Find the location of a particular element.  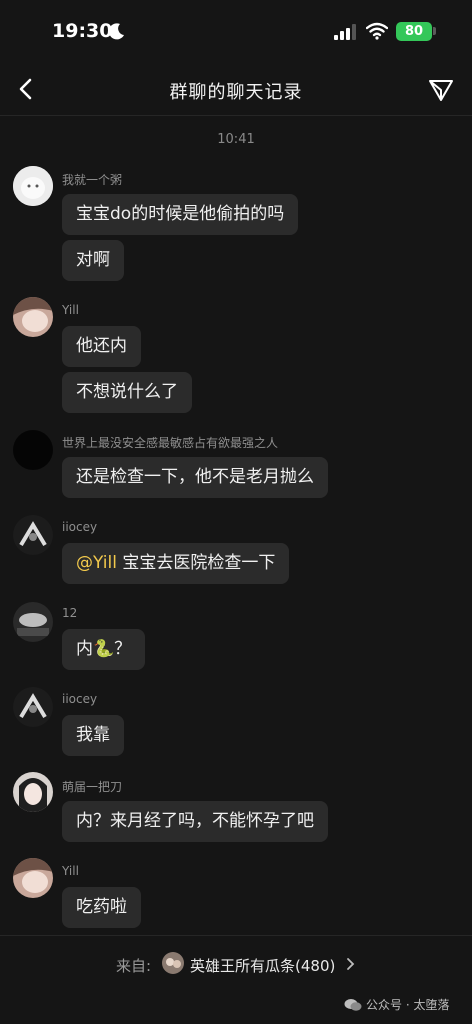

signal-icon is located at coordinates (345, 32).